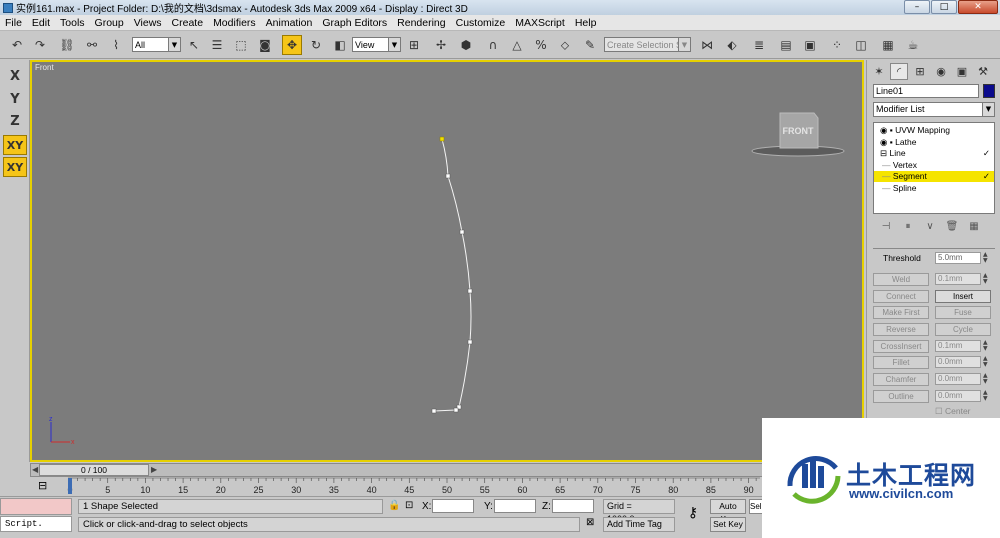  Describe the element at coordinates (963, 296) in the screenshot. I see `insert-button: Insert` at that location.